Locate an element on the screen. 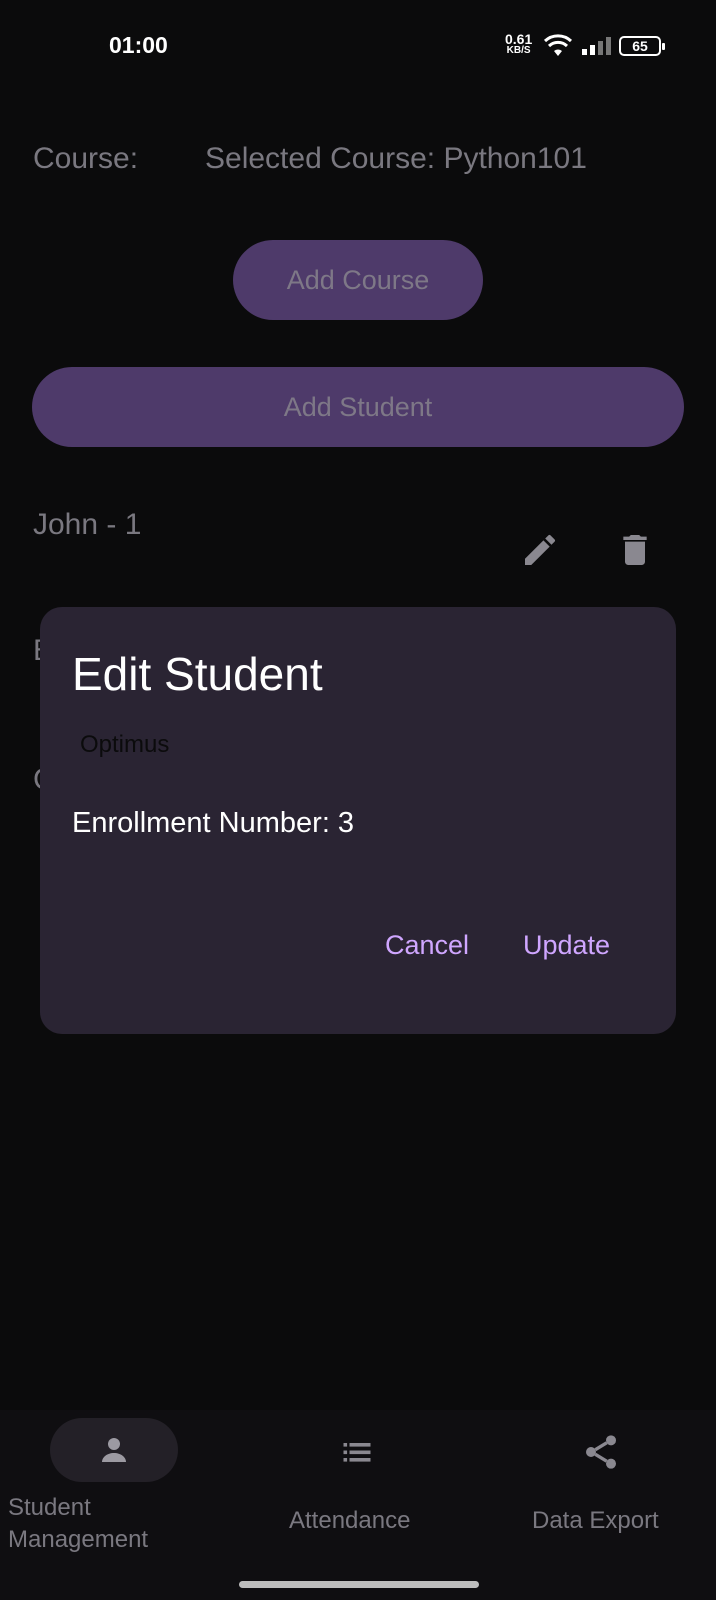  add-student-button: Add Student is located at coordinates (358, 407).